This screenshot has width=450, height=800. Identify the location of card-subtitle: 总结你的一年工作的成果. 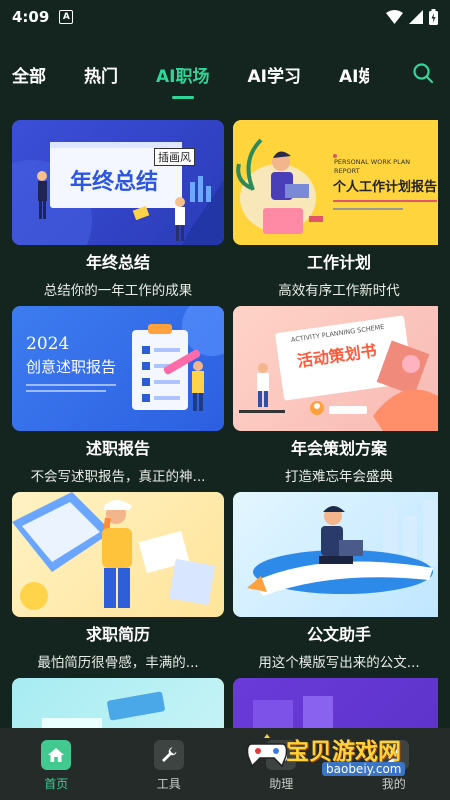
(118, 291).